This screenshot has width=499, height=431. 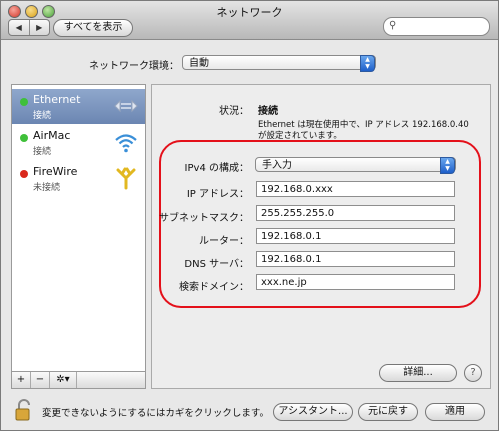 What do you see at coordinates (355, 282) in the screenshot?
I see `search-domain-field: xxx.ne.jp` at bounding box center [355, 282].